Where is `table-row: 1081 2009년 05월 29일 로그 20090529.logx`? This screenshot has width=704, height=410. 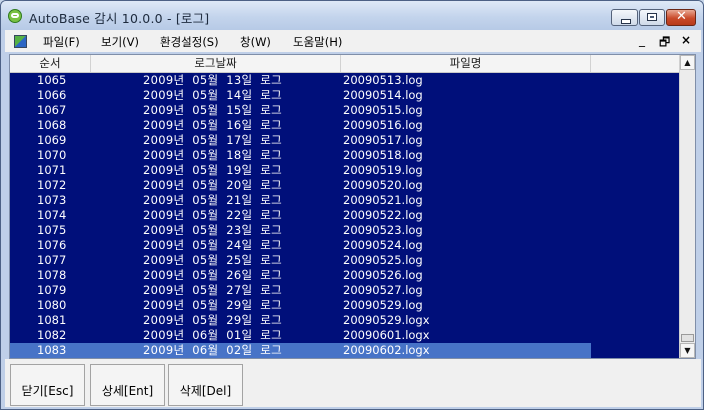
table-row: 1081 2009년 05월 29일 로그 20090529.logx is located at coordinates (344, 320).